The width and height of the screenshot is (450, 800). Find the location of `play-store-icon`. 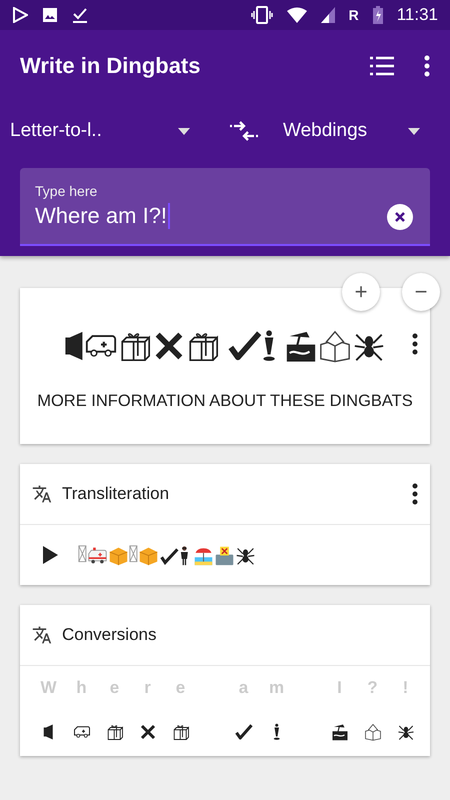

play-store-icon is located at coordinates (20, 15).